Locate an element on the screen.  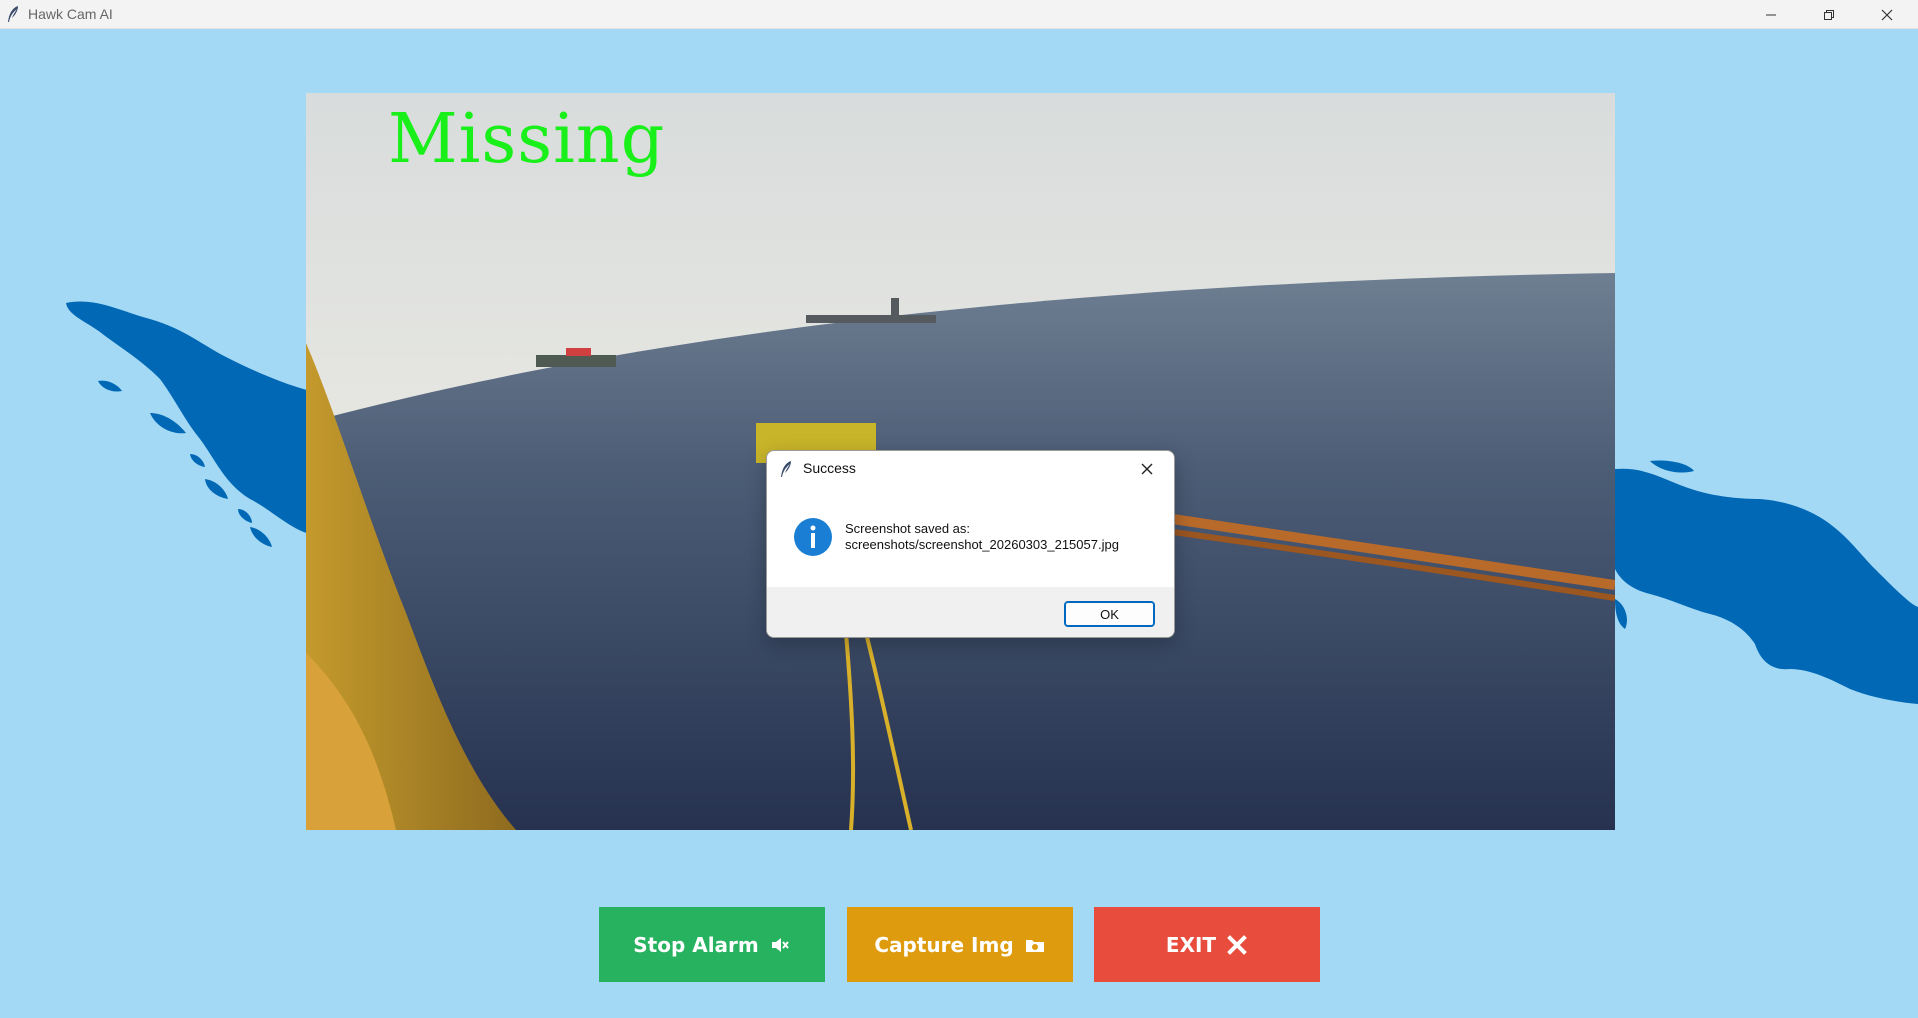
restore-button is located at coordinates (1829, 14).